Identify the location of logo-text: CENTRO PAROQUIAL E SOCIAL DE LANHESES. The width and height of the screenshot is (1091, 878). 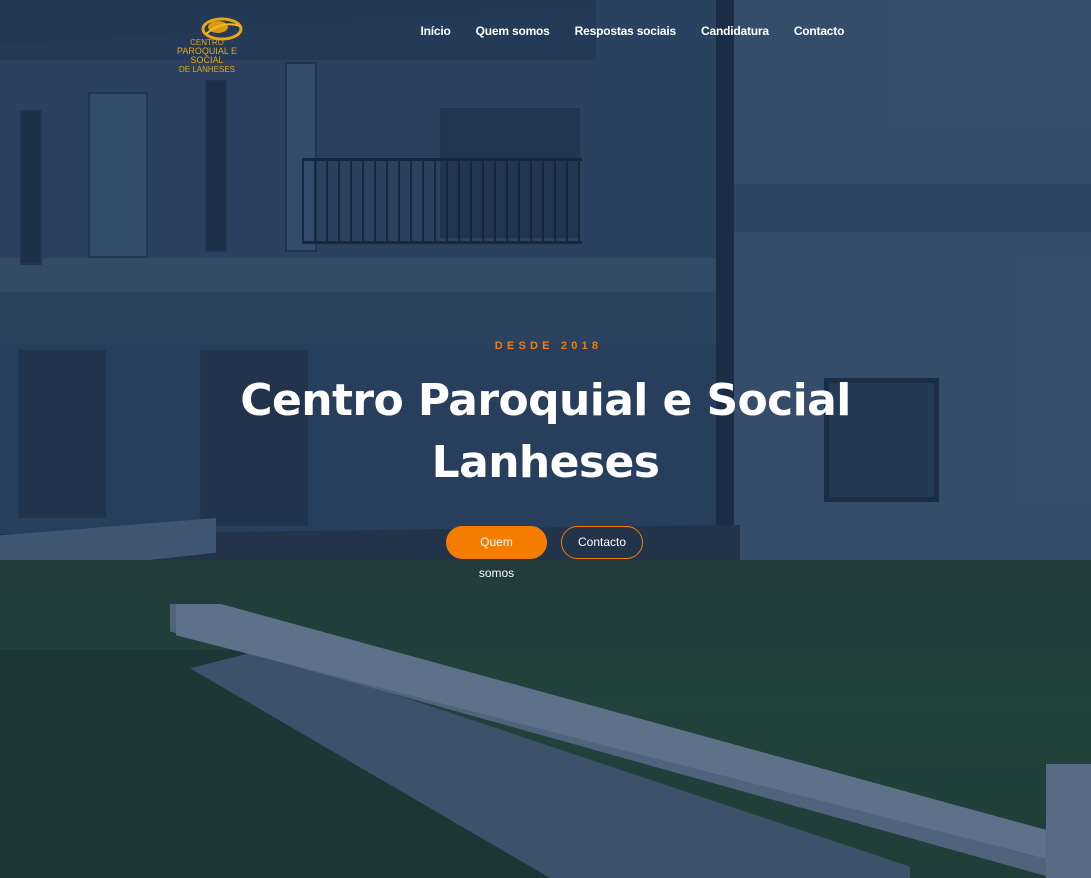
(207, 56).